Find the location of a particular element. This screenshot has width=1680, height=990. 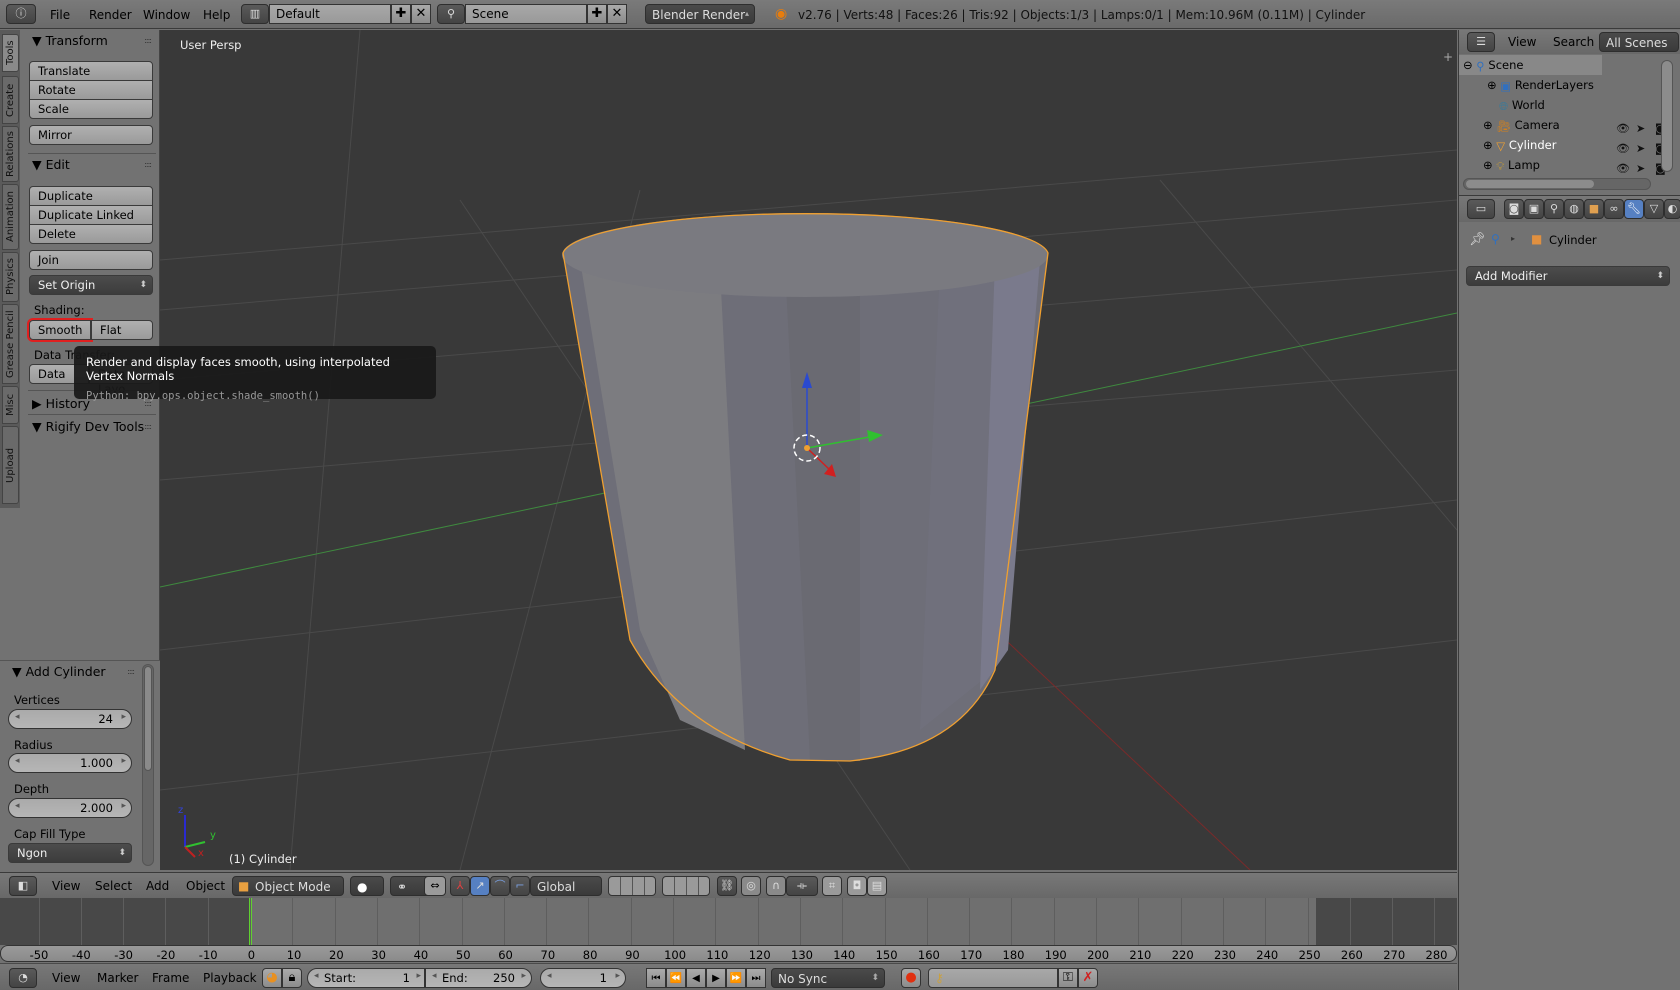

preview-range-button: ◕ is located at coordinates (272, 978).